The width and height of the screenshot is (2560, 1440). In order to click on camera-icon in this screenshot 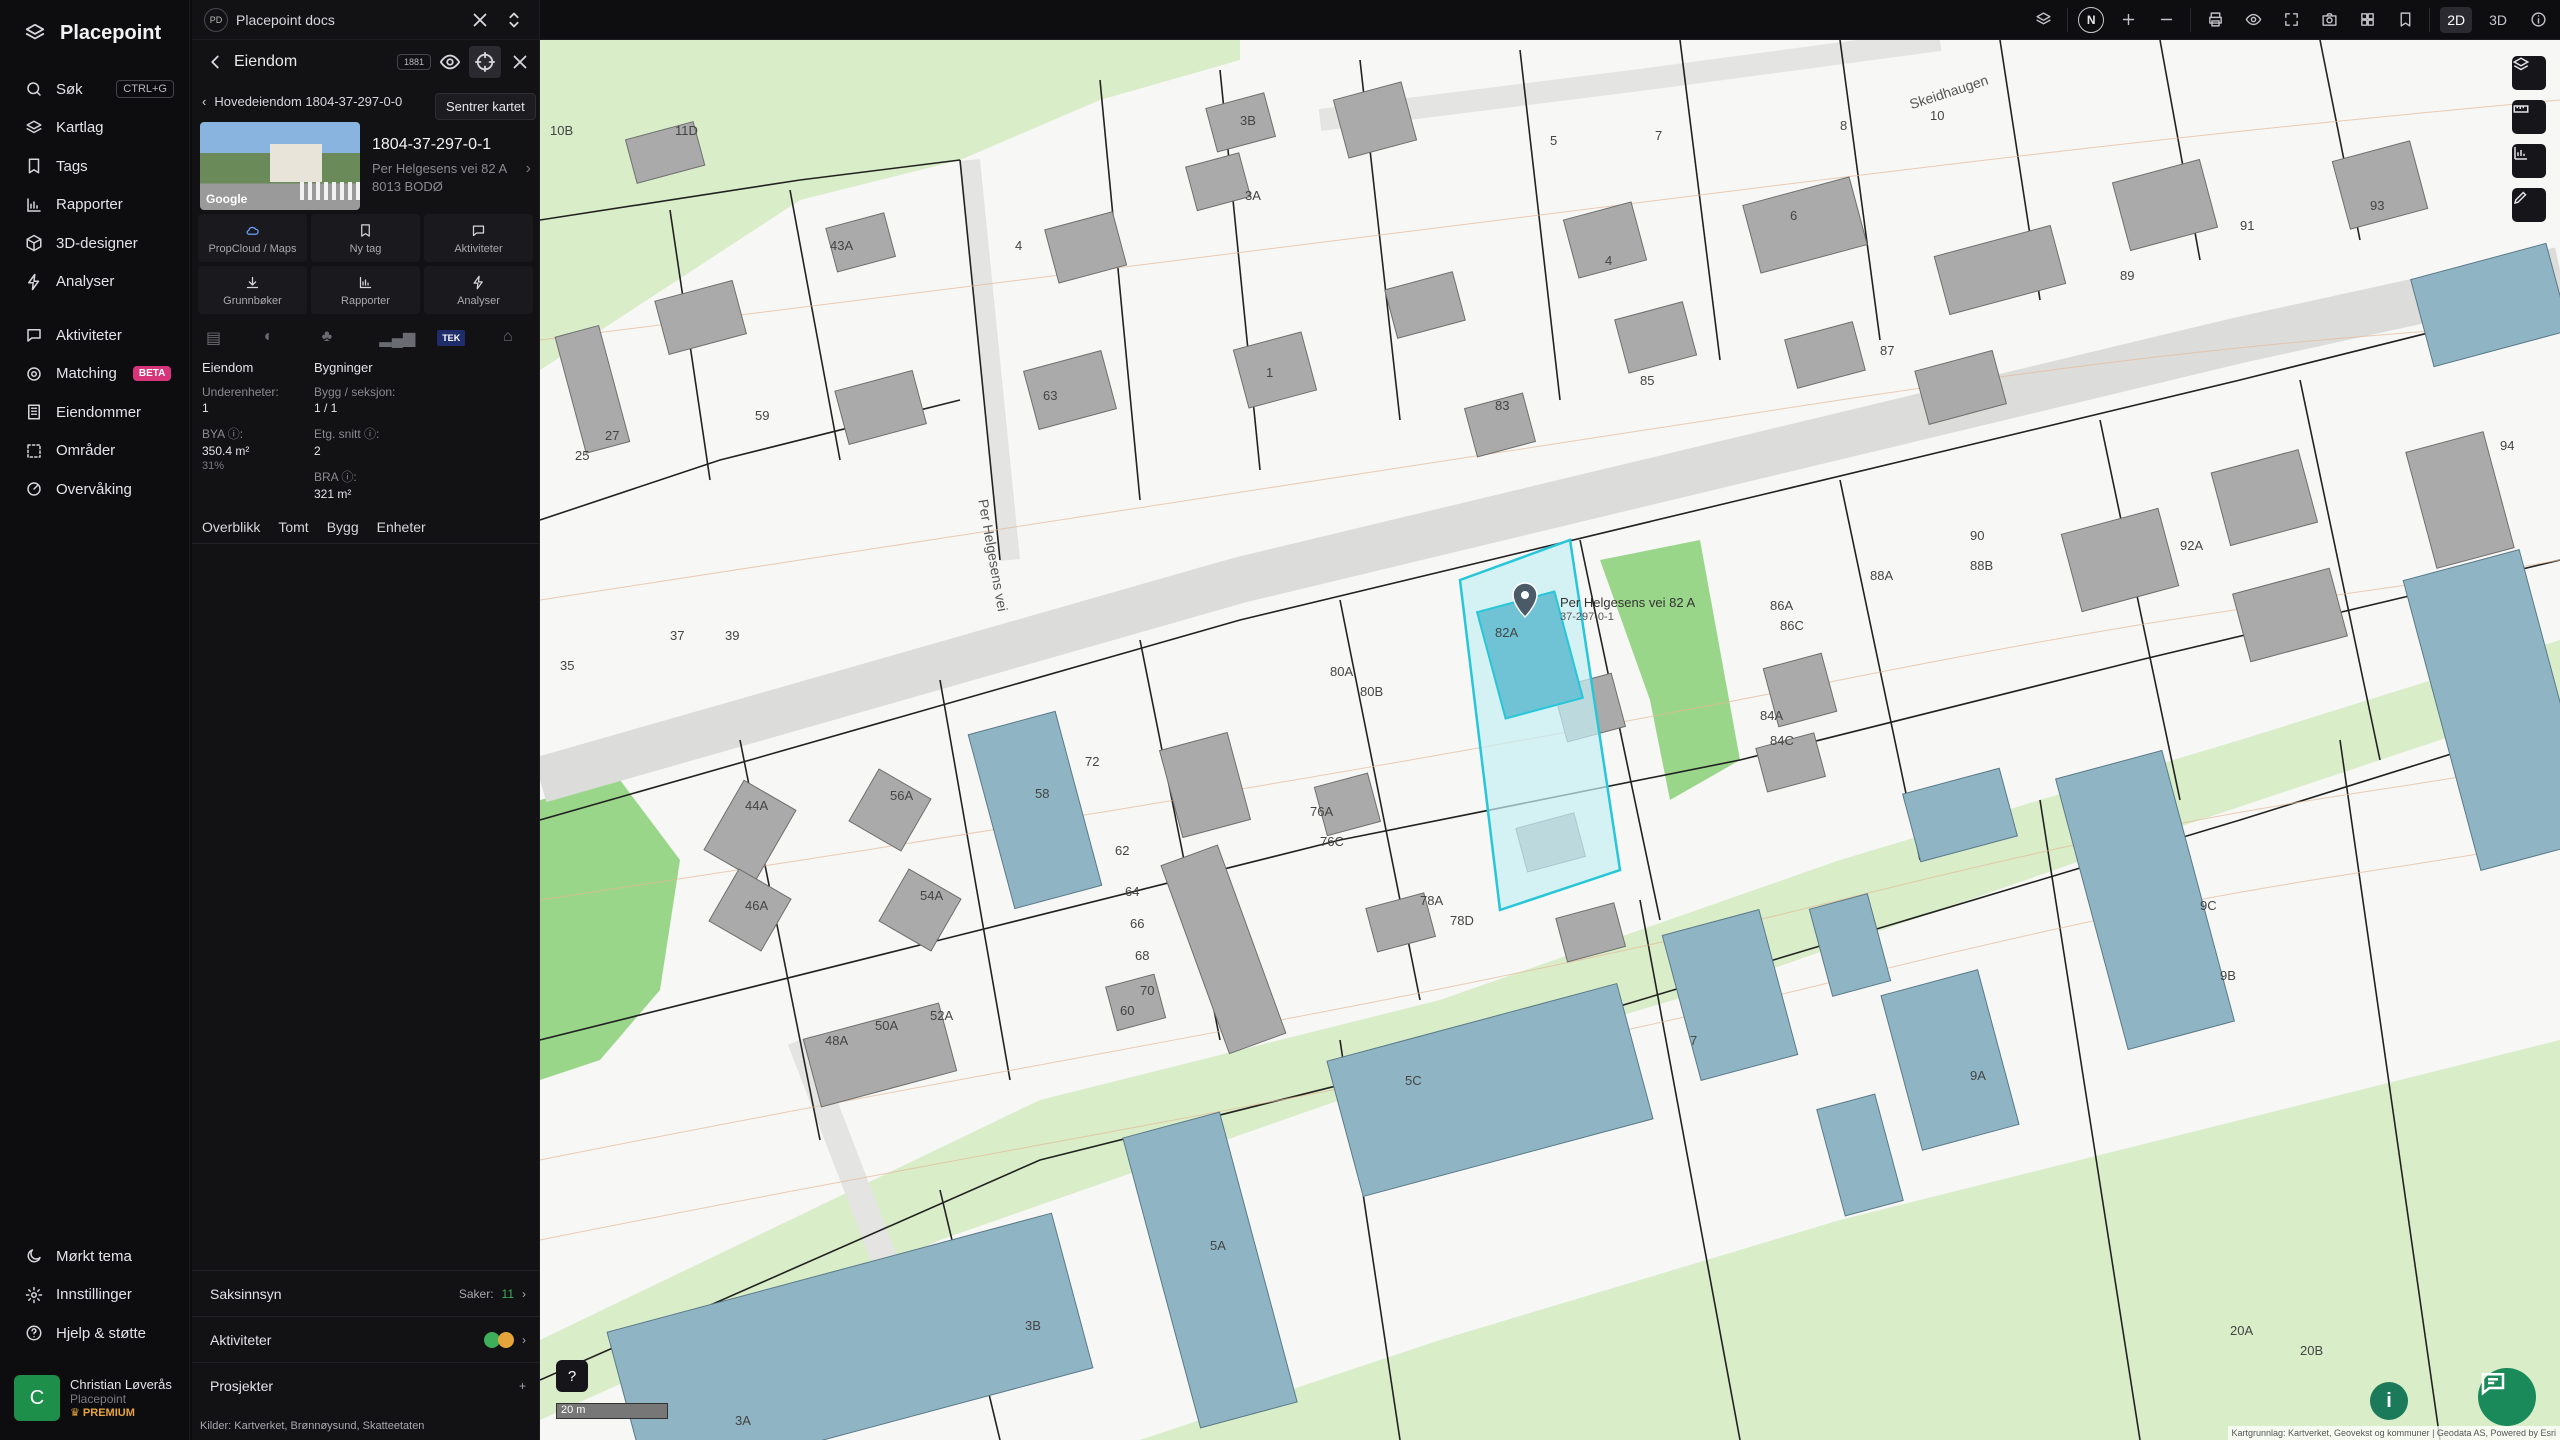, I will do `click(2329, 20)`.